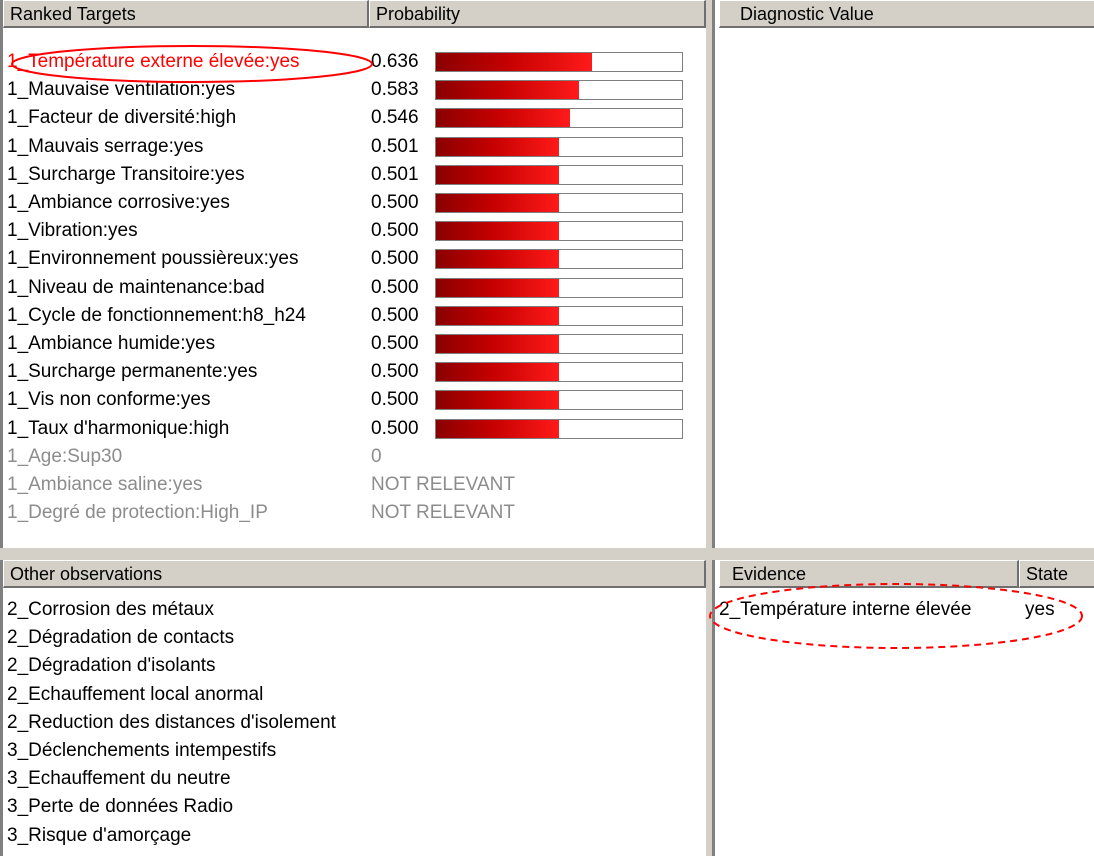 This screenshot has width=1094, height=856. What do you see at coordinates (906, 14) in the screenshot?
I see `col-header-diagnostic-value: Diagnostic Value` at bounding box center [906, 14].